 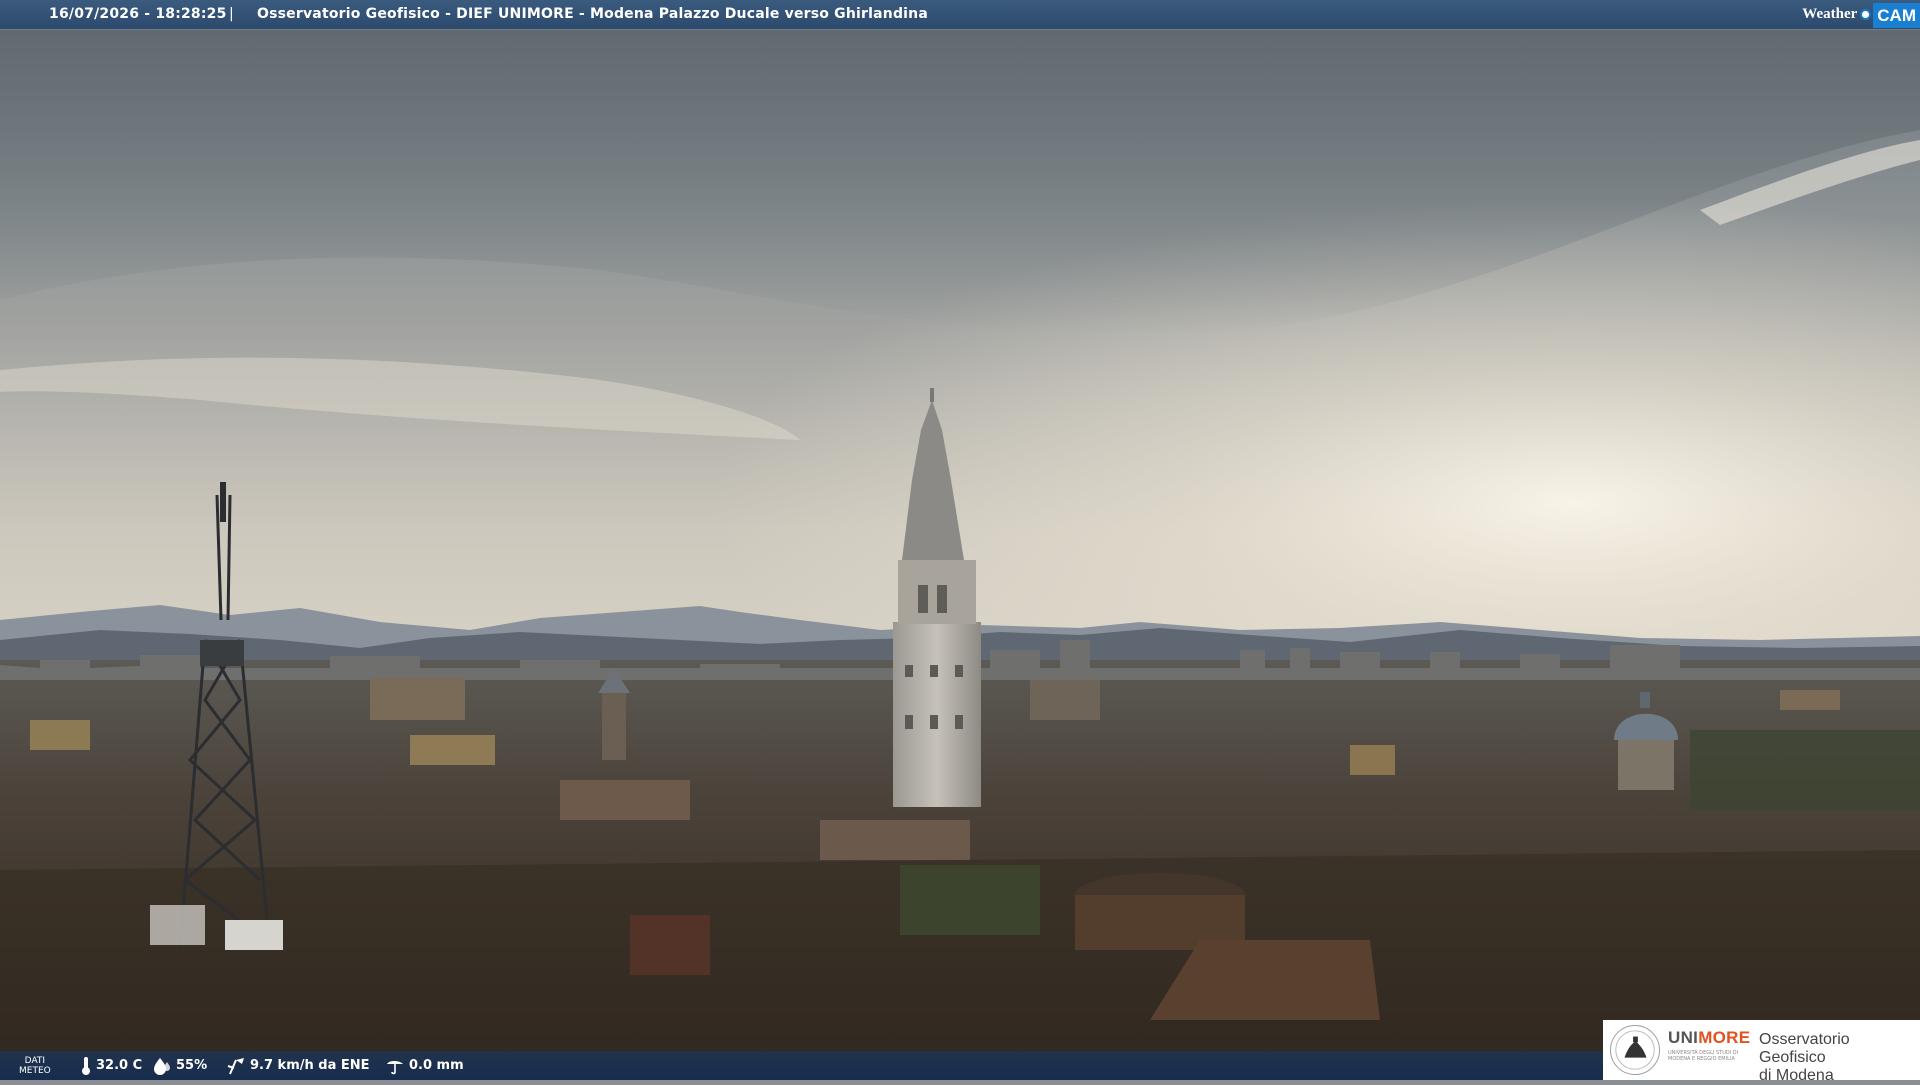 I want to click on temperature-reading: 32.0 C, so click(x=111, y=1065).